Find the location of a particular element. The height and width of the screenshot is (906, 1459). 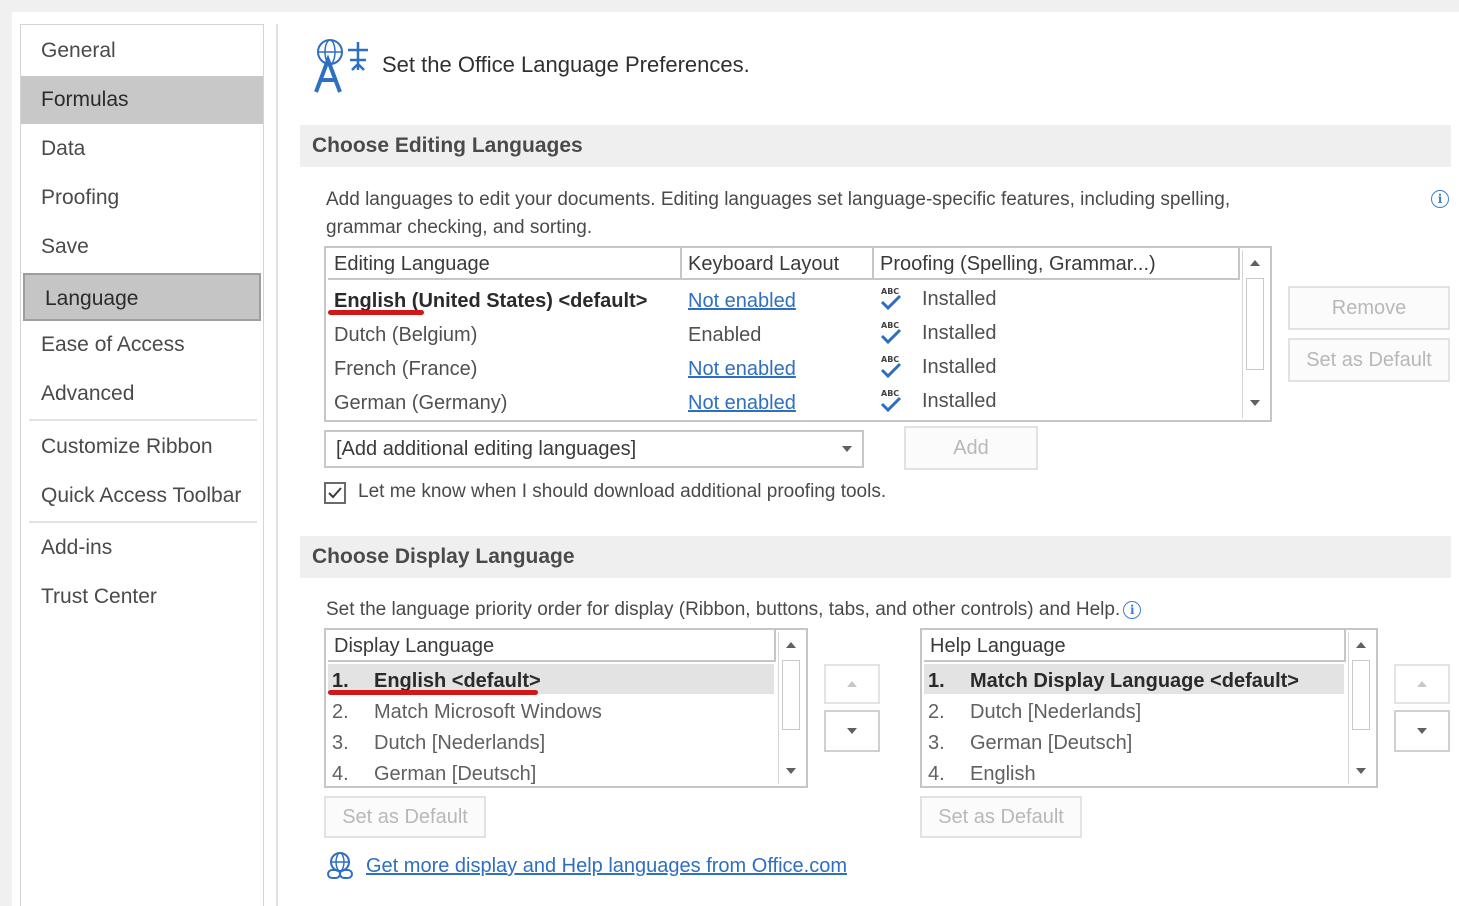

sidebar-item-language: Language is located at coordinates (142, 297).